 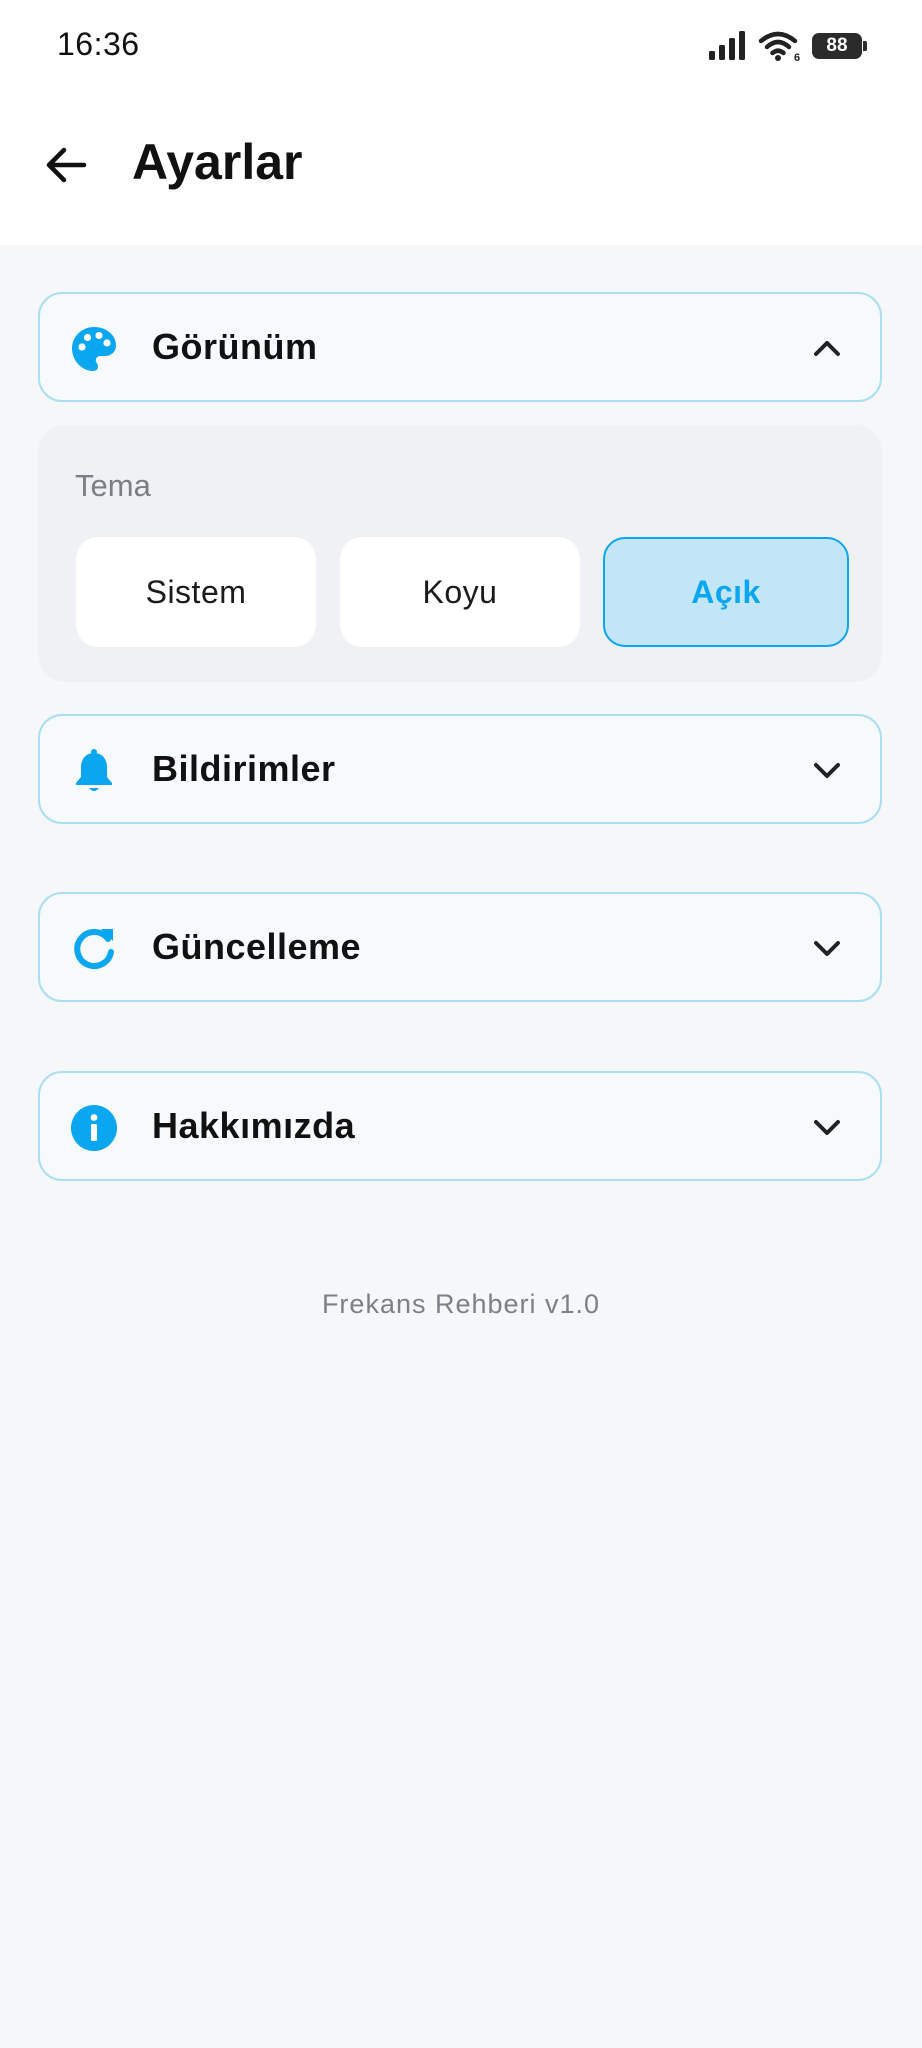 I want to click on status-icons: 6 88, so click(x=787, y=46).